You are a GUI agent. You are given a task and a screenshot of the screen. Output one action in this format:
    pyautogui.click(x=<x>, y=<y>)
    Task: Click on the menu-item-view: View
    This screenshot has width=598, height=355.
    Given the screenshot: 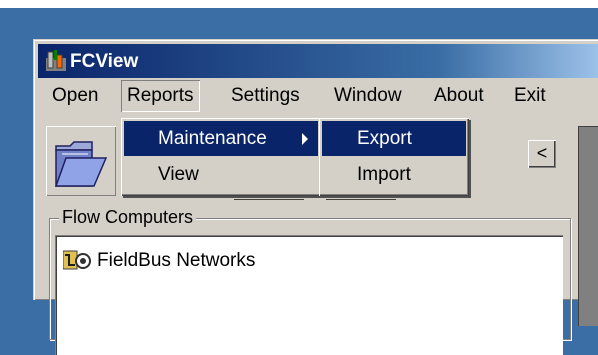 What is the action you would take?
    pyautogui.click(x=221, y=174)
    